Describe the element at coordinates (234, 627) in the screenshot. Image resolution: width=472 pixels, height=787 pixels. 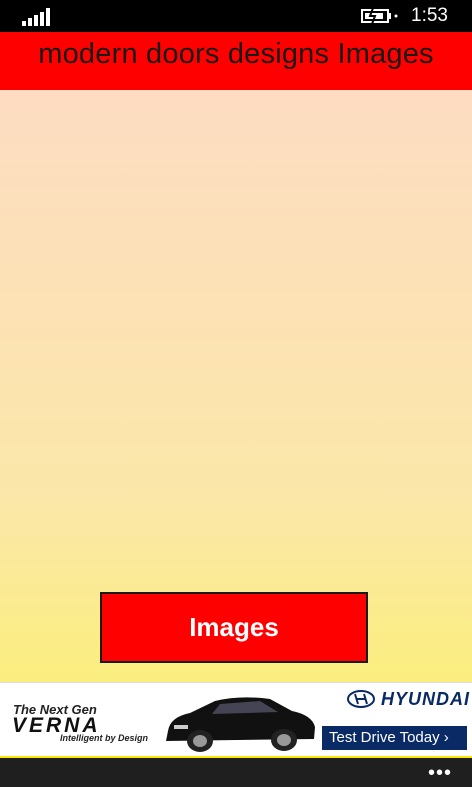
I see `images-button: Images` at that location.